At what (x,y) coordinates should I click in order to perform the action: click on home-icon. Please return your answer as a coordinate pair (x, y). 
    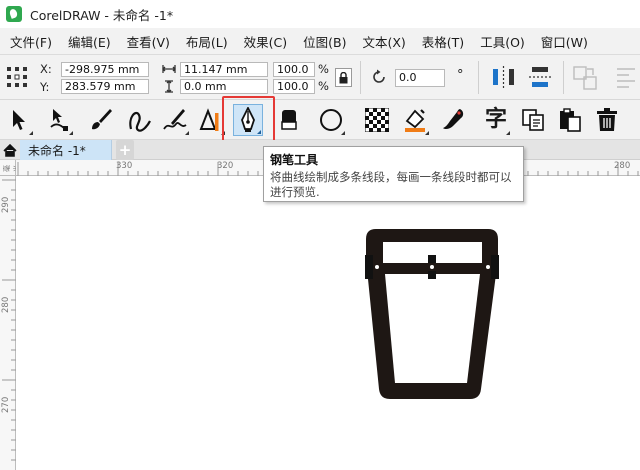
    Looking at the image, I should click on (10, 150).